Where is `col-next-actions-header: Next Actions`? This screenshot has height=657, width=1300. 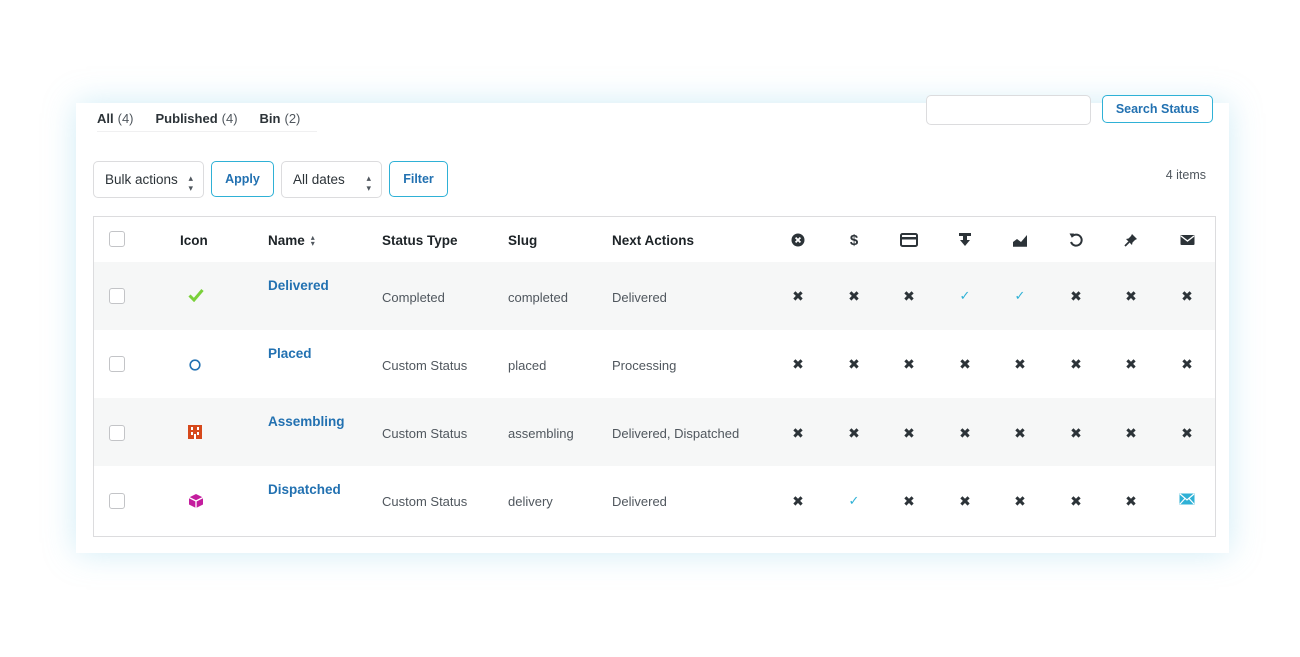
col-next-actions-header: Next Actions is located at coordinates (653, 240).